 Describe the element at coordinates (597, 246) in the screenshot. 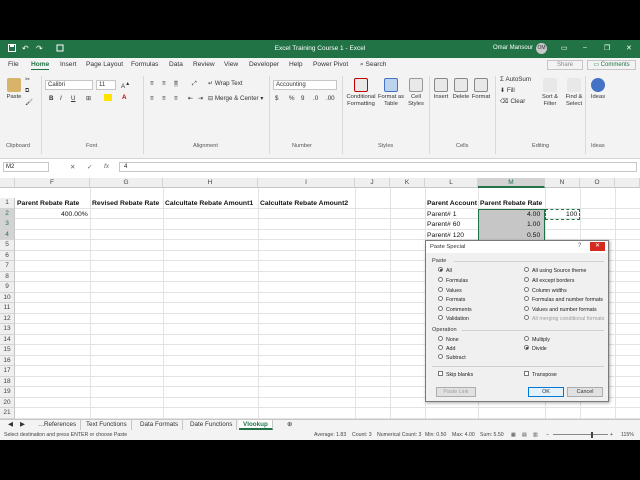

I see `close-icon: ✕` at that location.